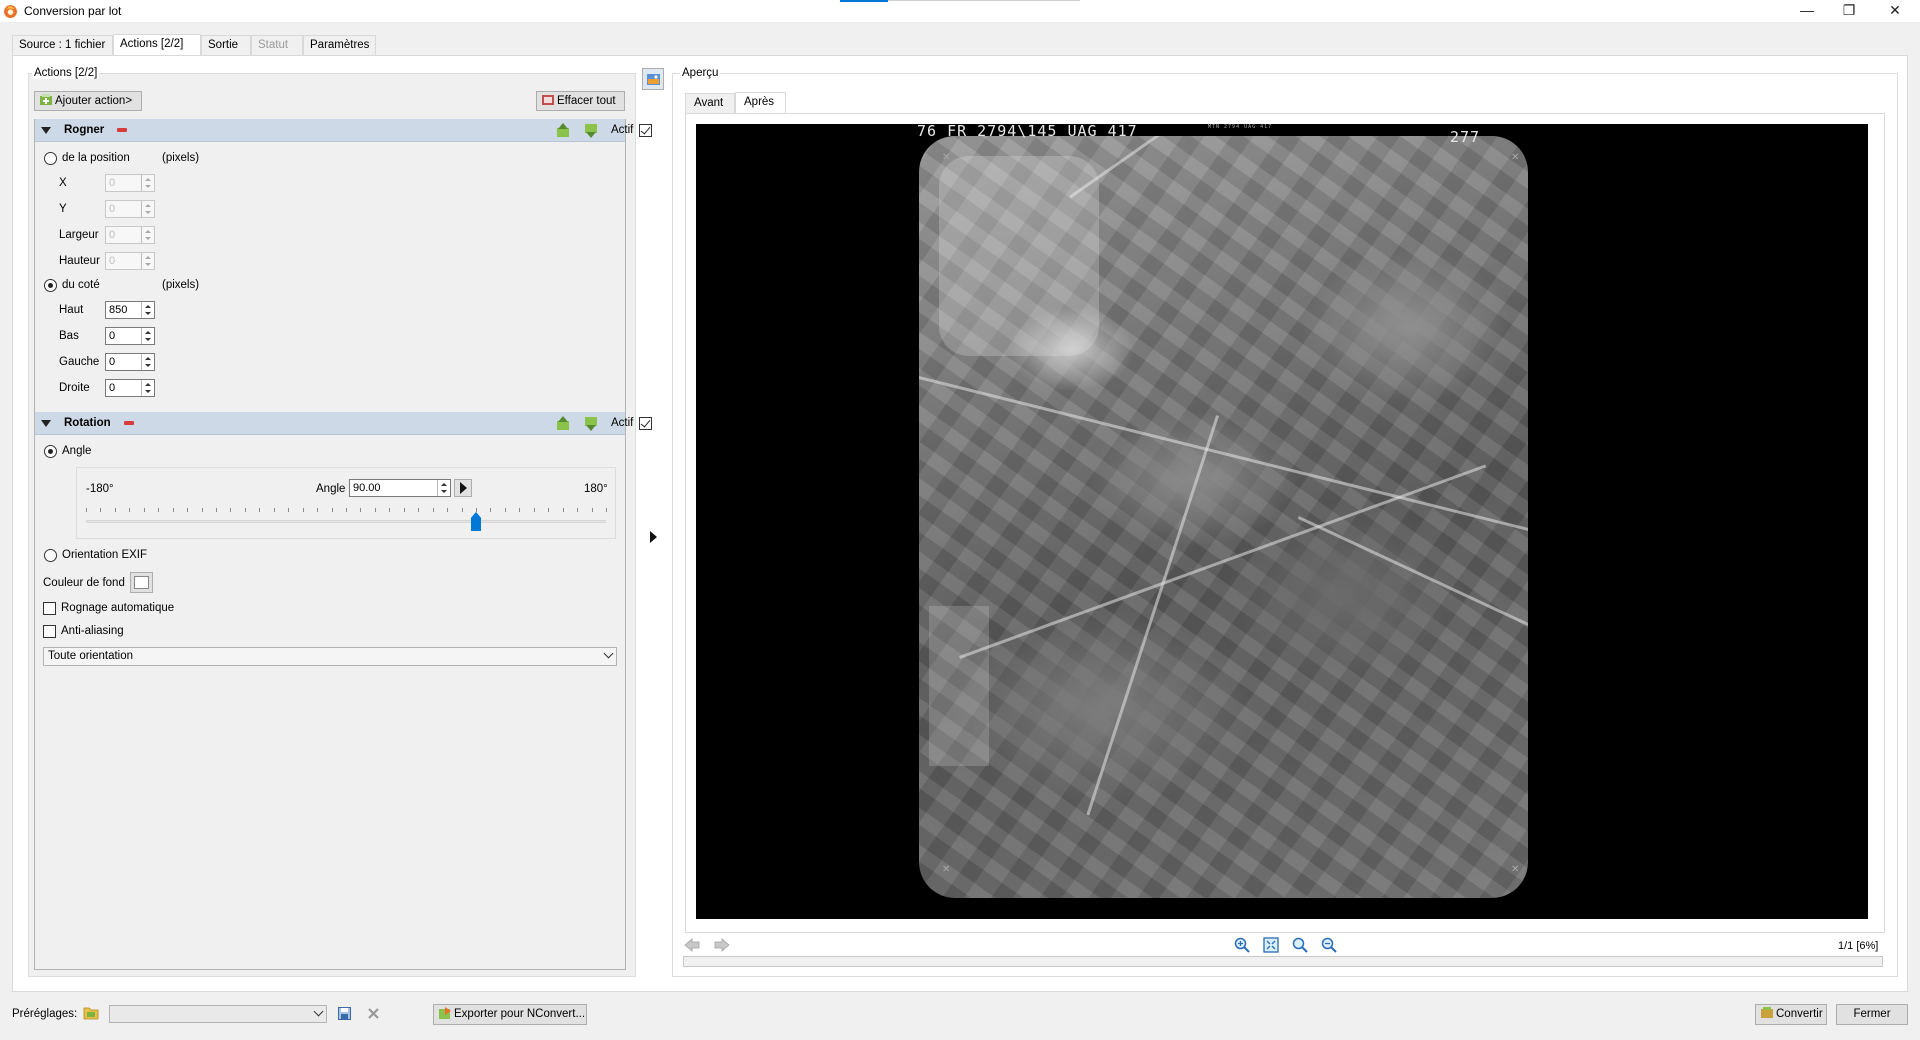  What do you see at coordinates (653, 537) in the screenshot?
I see `collapse-panel-arrow-icon` at bounding box center [653, 537].